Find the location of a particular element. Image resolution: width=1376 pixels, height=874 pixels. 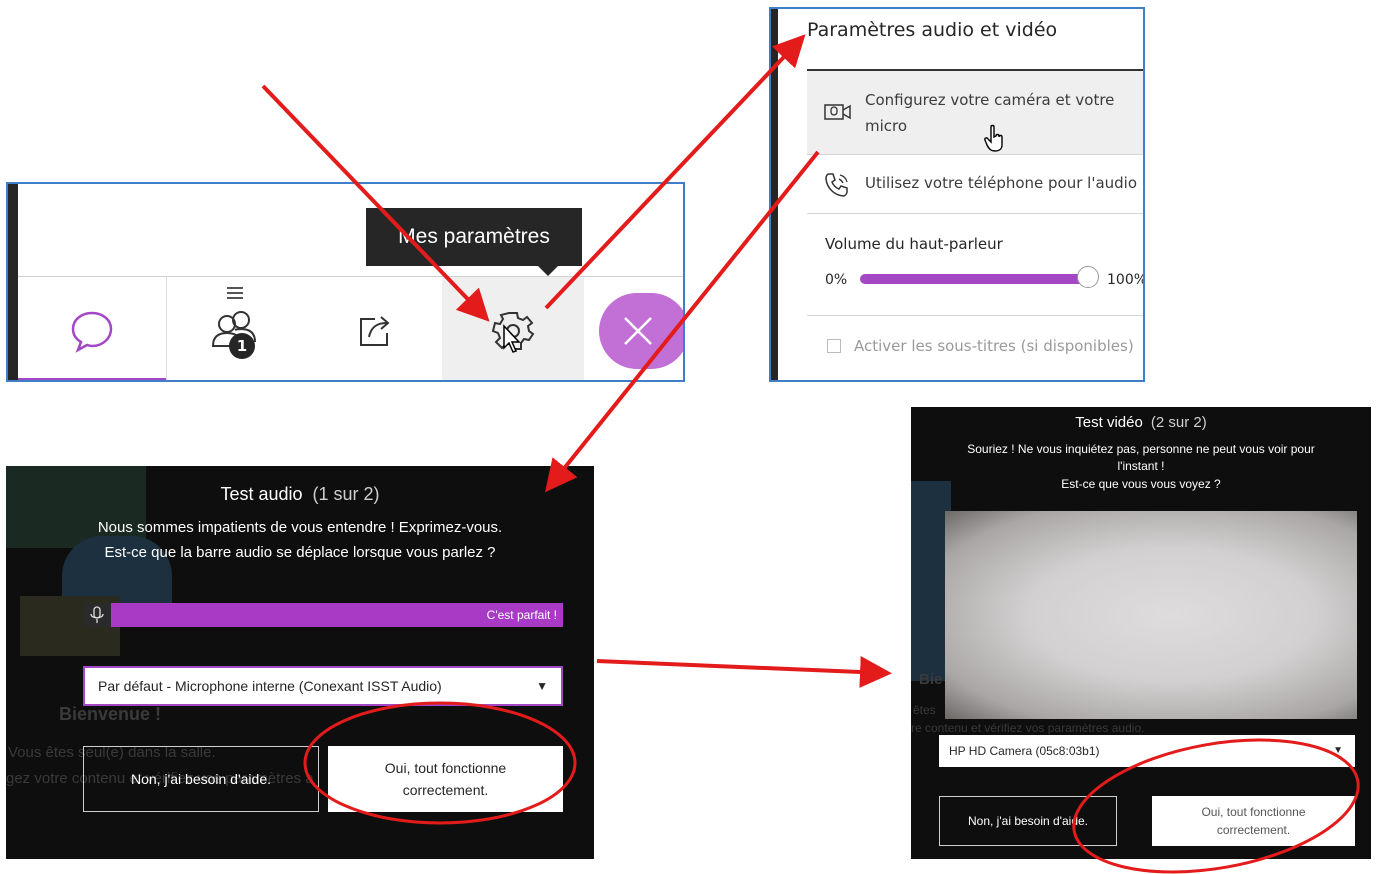

chat-bubble-icon is located at coordinates (92, 332).